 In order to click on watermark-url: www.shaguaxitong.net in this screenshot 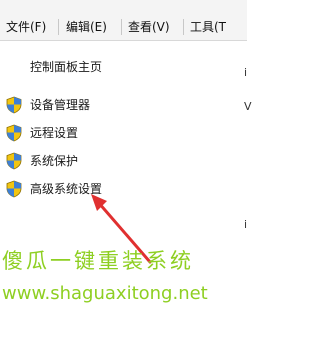, I will do `click(105, 293)`.